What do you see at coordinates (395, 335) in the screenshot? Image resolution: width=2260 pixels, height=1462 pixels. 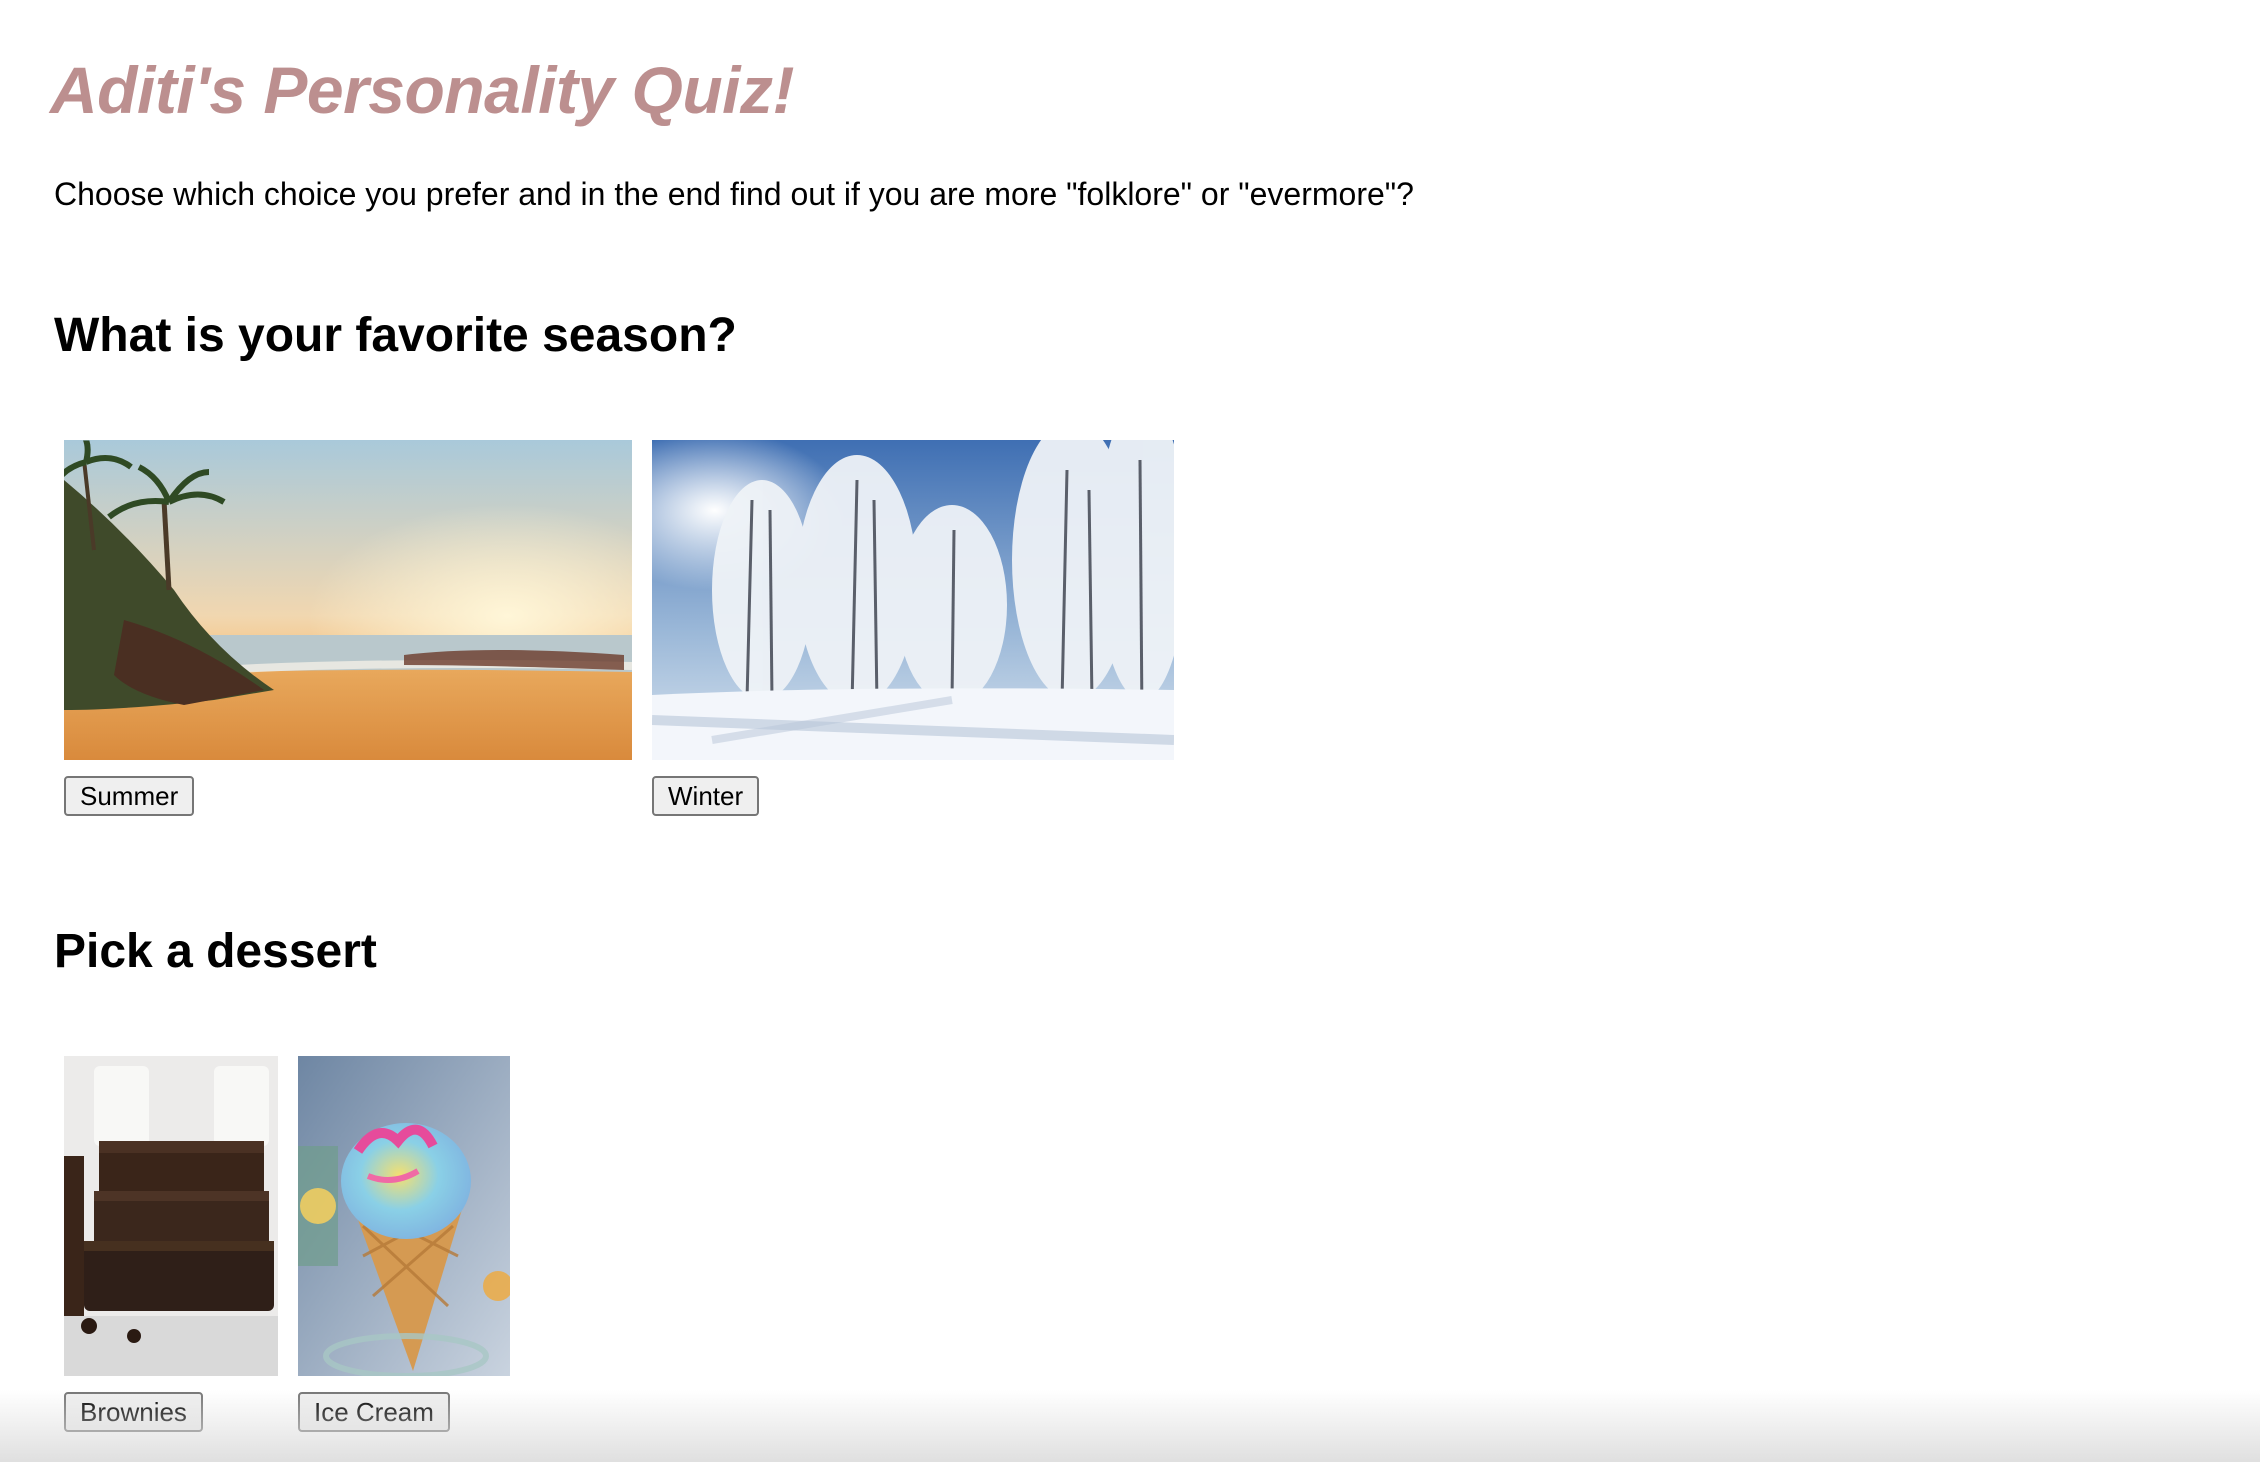 I see `question-season: What is your favorite season?` at bounding box center [395, 335].